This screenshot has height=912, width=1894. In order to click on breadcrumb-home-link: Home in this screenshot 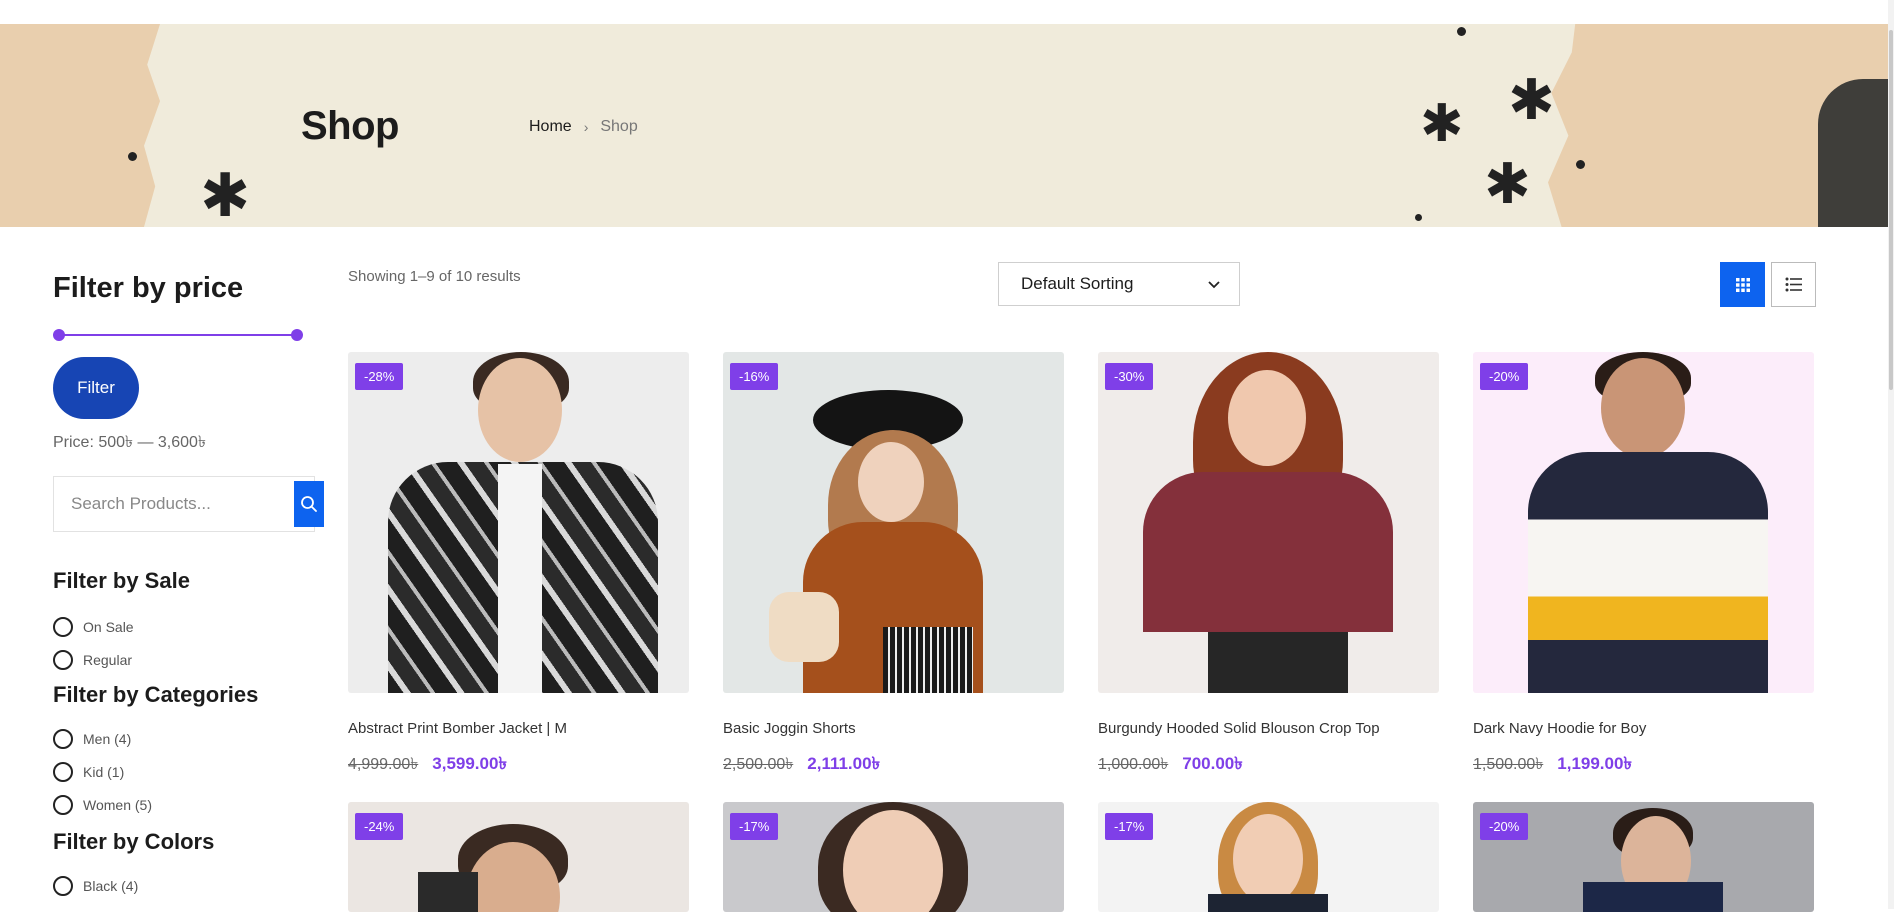, I will do `click(550, 127)`.